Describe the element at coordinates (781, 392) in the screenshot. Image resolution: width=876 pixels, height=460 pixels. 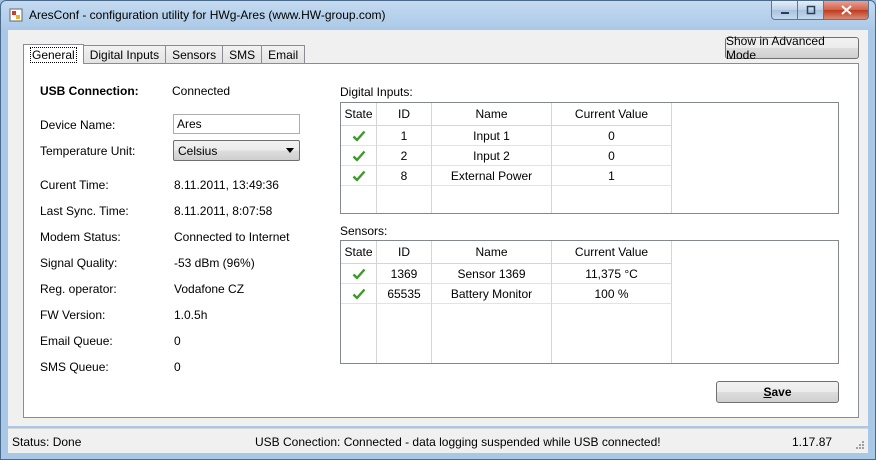
I see `save-label: ave` at that location.